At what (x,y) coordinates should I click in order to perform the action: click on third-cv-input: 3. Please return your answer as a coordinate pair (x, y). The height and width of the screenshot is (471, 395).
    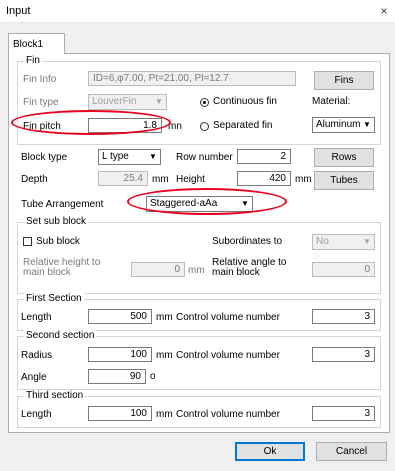
    Looking at the image, I should click on (343, 413).